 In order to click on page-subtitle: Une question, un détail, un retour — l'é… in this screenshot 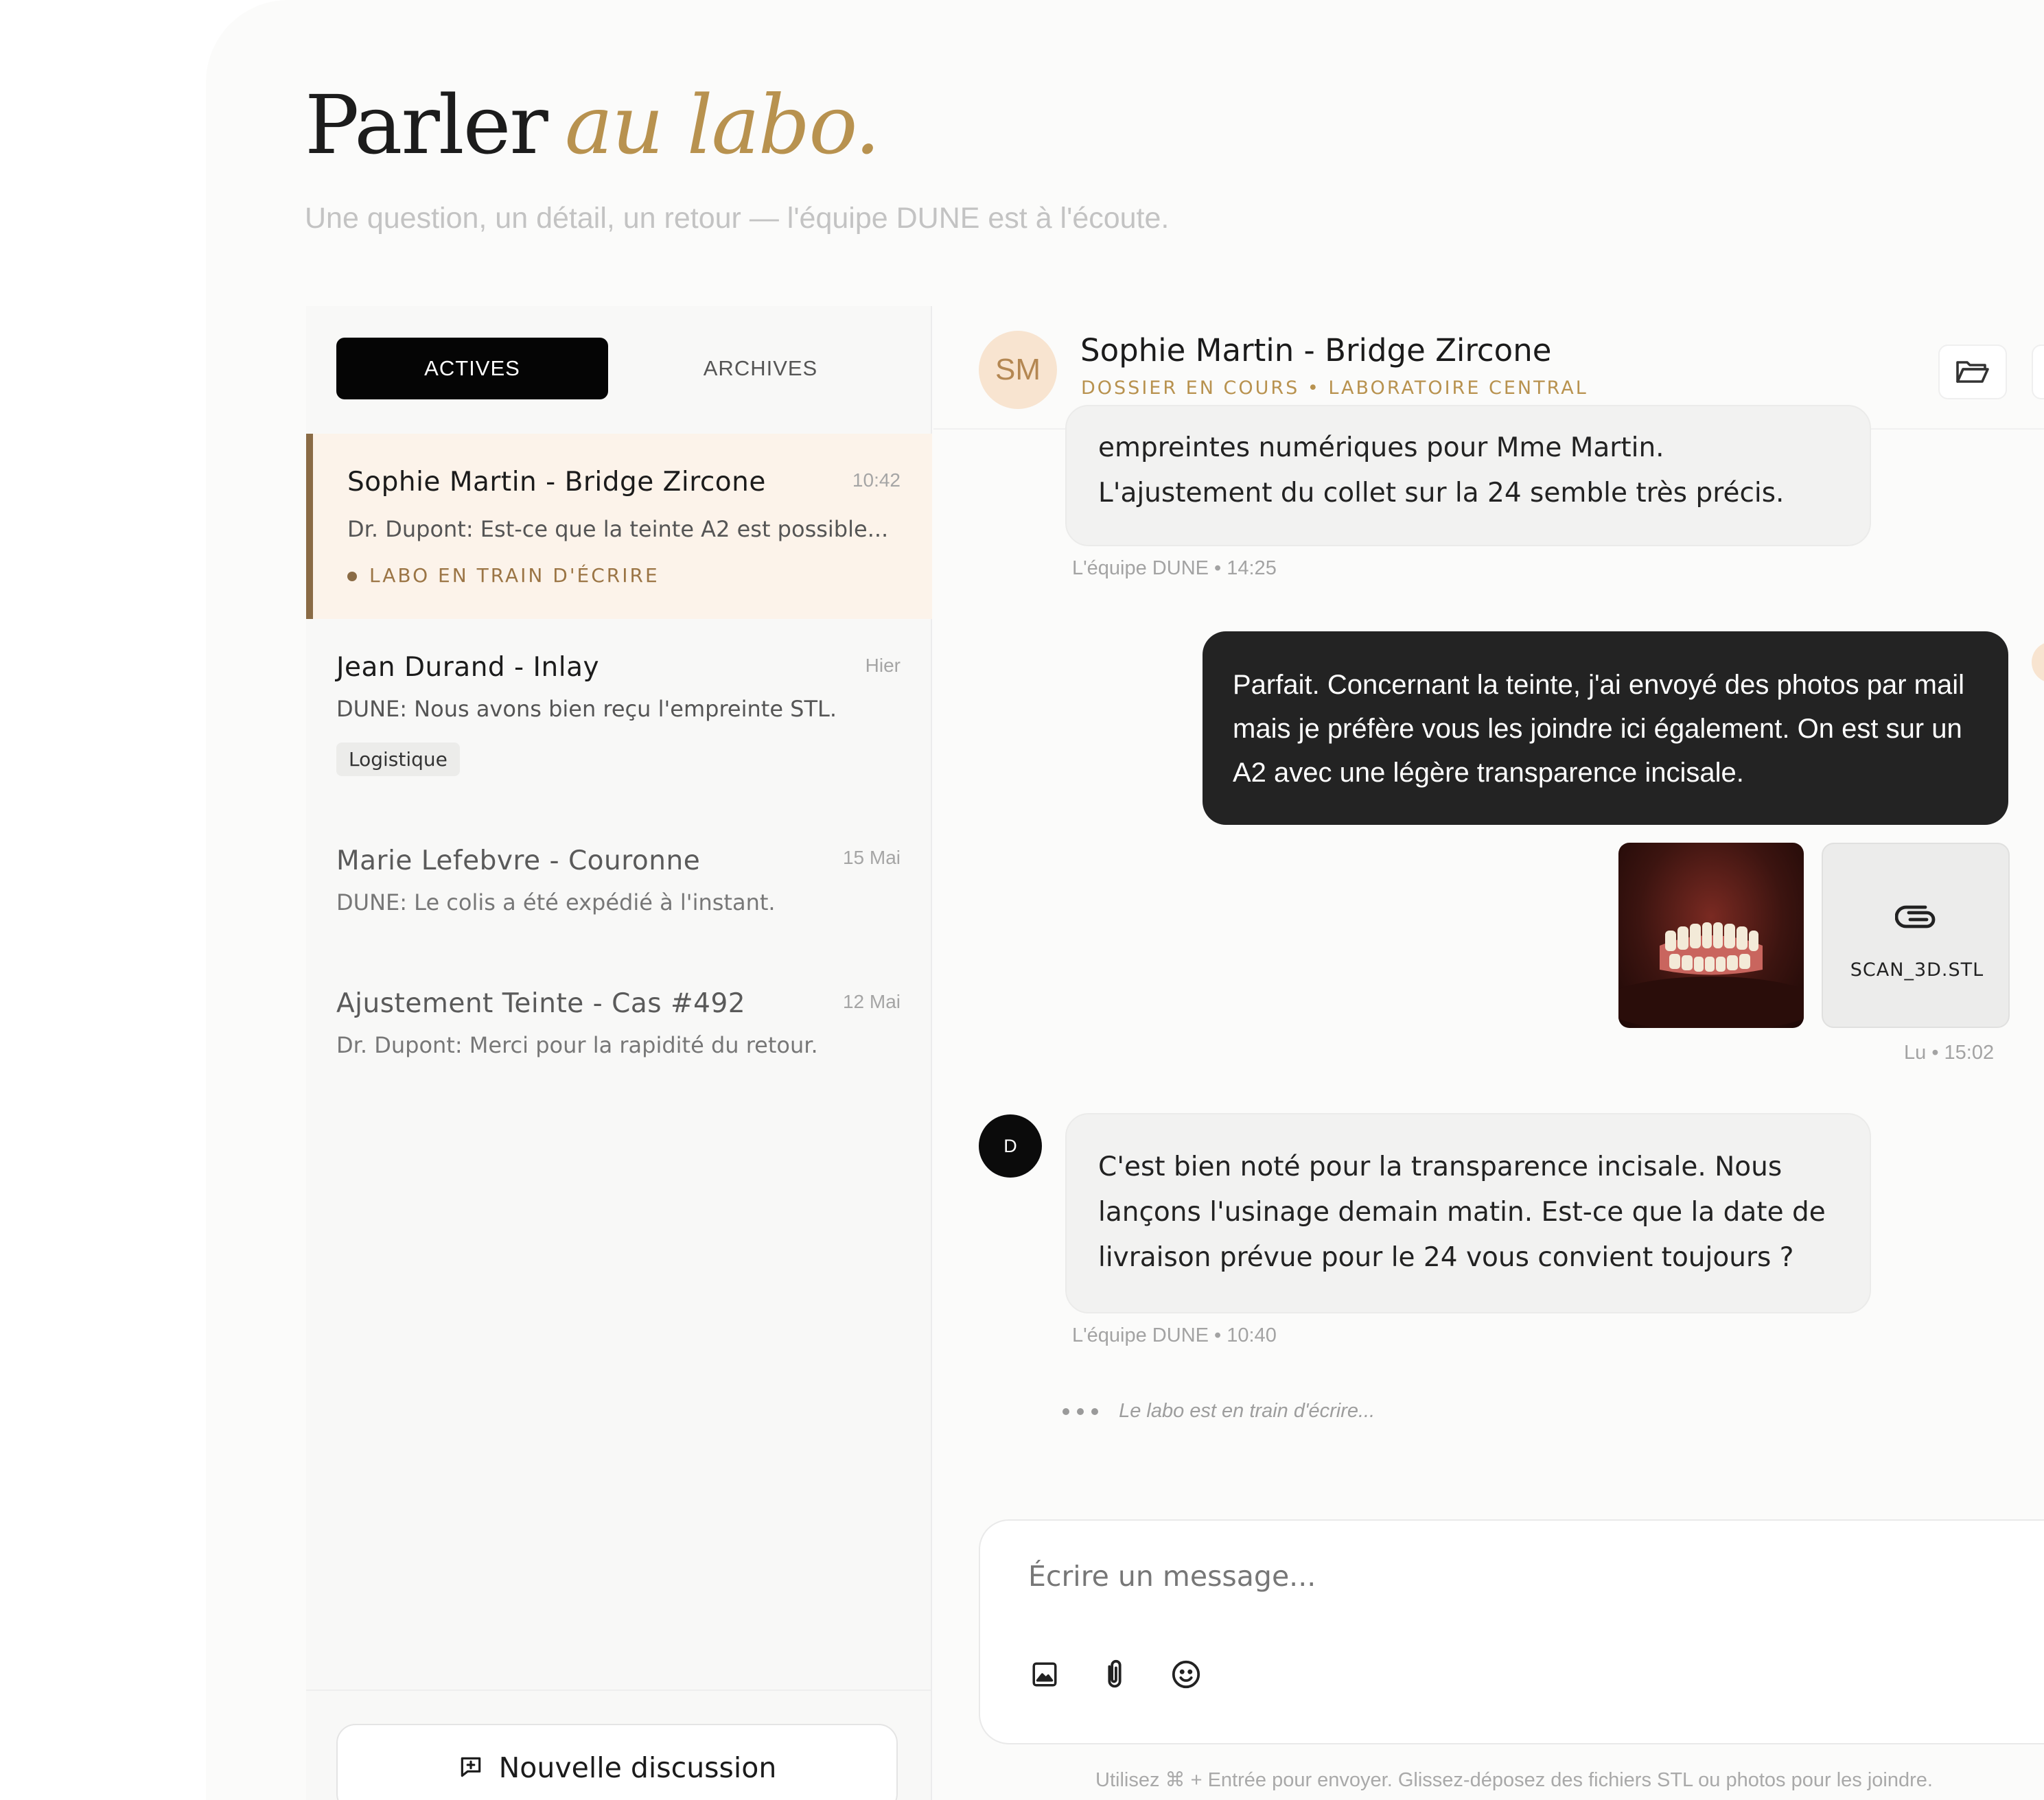, I will do `click(737, 218)`.